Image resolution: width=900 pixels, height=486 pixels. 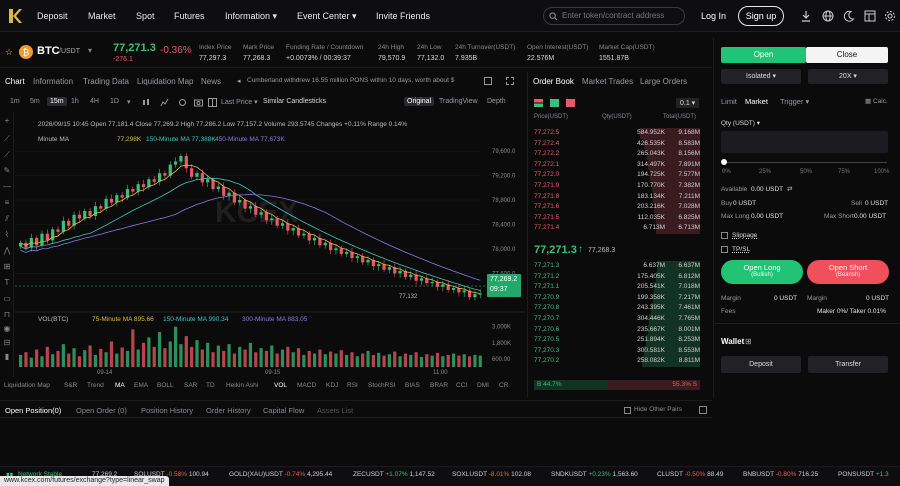 What do you see at coordinates (164, 102) in the screenshot?
I see `indicator-icon` at bounding box center [164, 102].